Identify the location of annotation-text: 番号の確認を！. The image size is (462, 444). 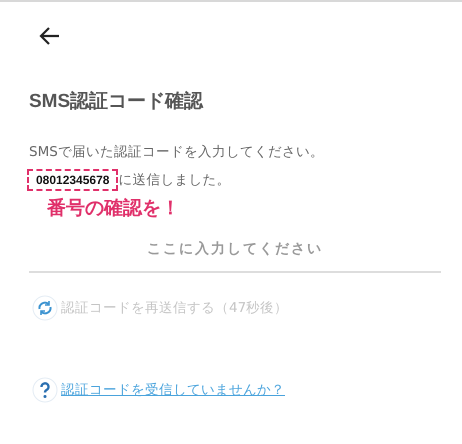
(114, 208).